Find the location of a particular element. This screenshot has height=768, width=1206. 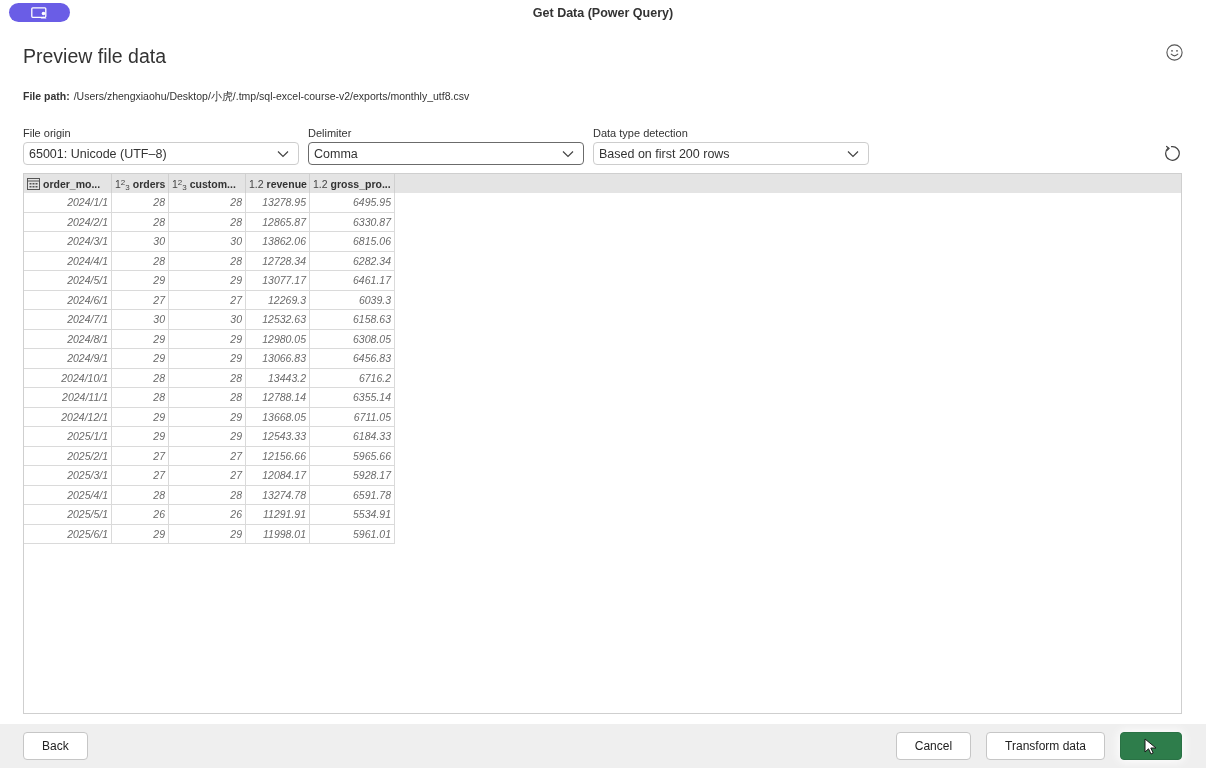

table-cell: 6711.05 is located at coordinates (352, 417).